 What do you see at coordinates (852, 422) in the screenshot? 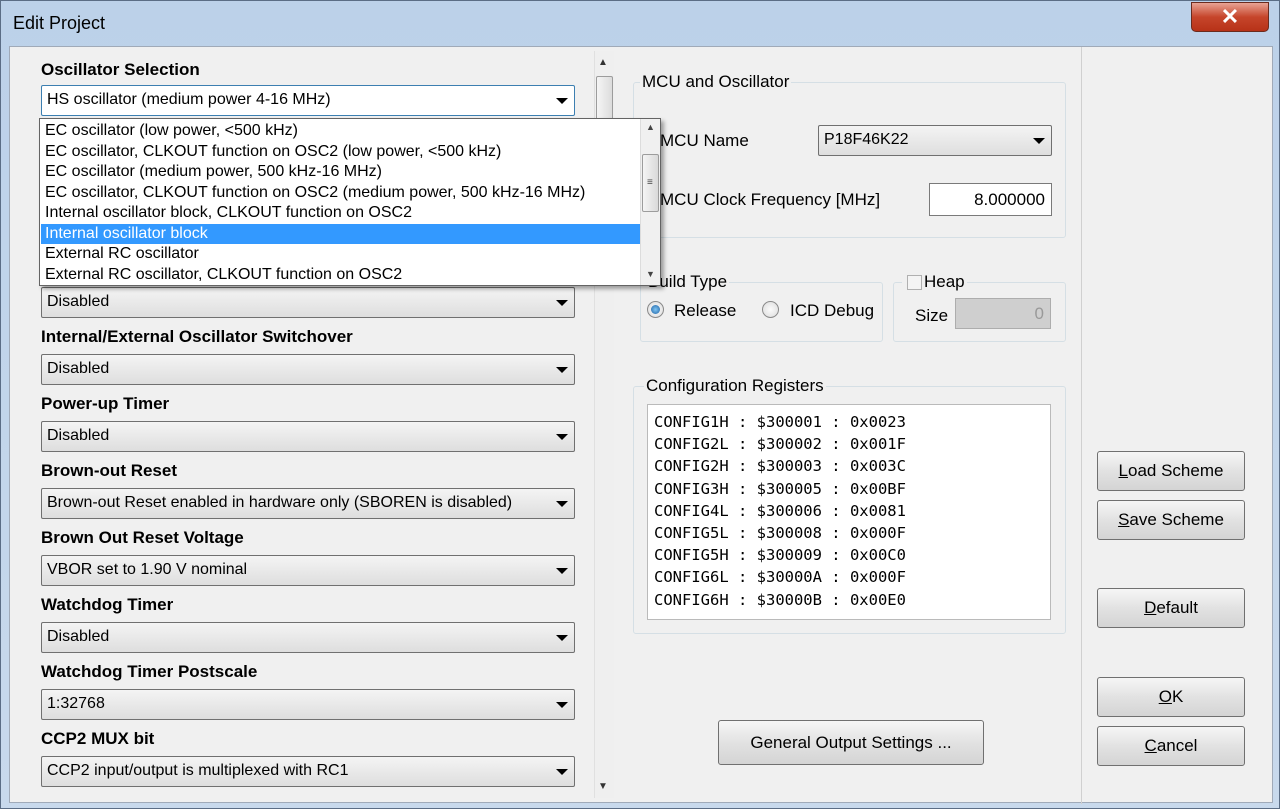
I see `config-register-row: CONFIG1H : $300001 : 0x0023` at bounding box center [852, 422].